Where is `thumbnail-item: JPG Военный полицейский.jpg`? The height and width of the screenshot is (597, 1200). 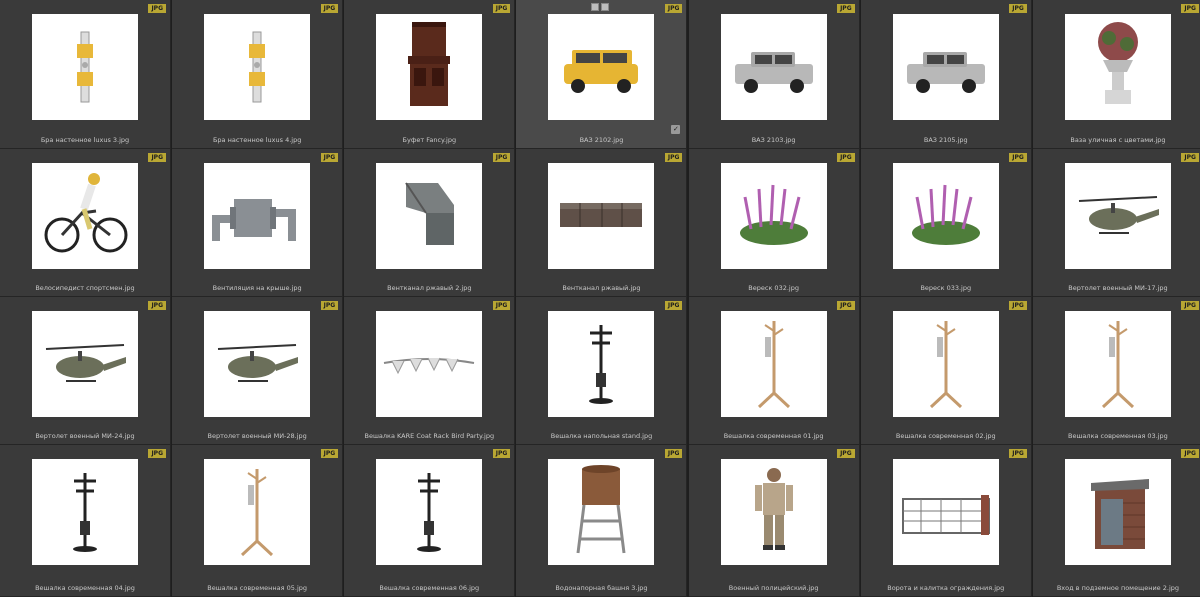
thumbnail-item: JPG Военный полицейский.jpg is located at coordinates (774, 521).